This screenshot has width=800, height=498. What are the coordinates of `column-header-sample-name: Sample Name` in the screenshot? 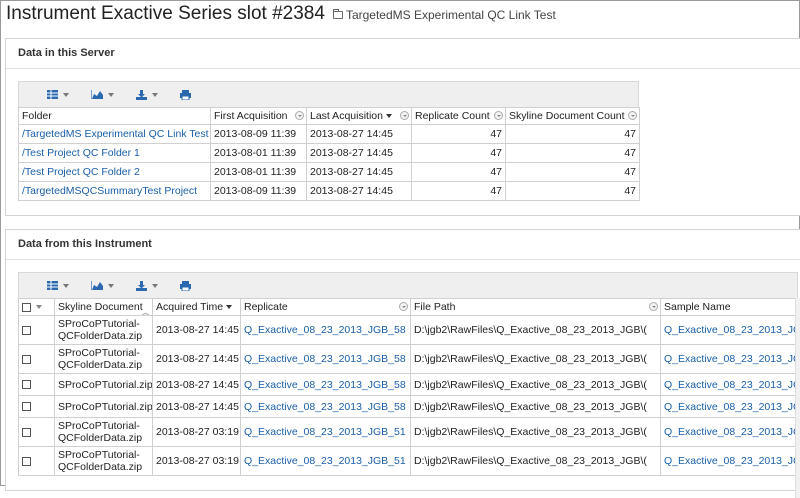 It's located at (729, 307).